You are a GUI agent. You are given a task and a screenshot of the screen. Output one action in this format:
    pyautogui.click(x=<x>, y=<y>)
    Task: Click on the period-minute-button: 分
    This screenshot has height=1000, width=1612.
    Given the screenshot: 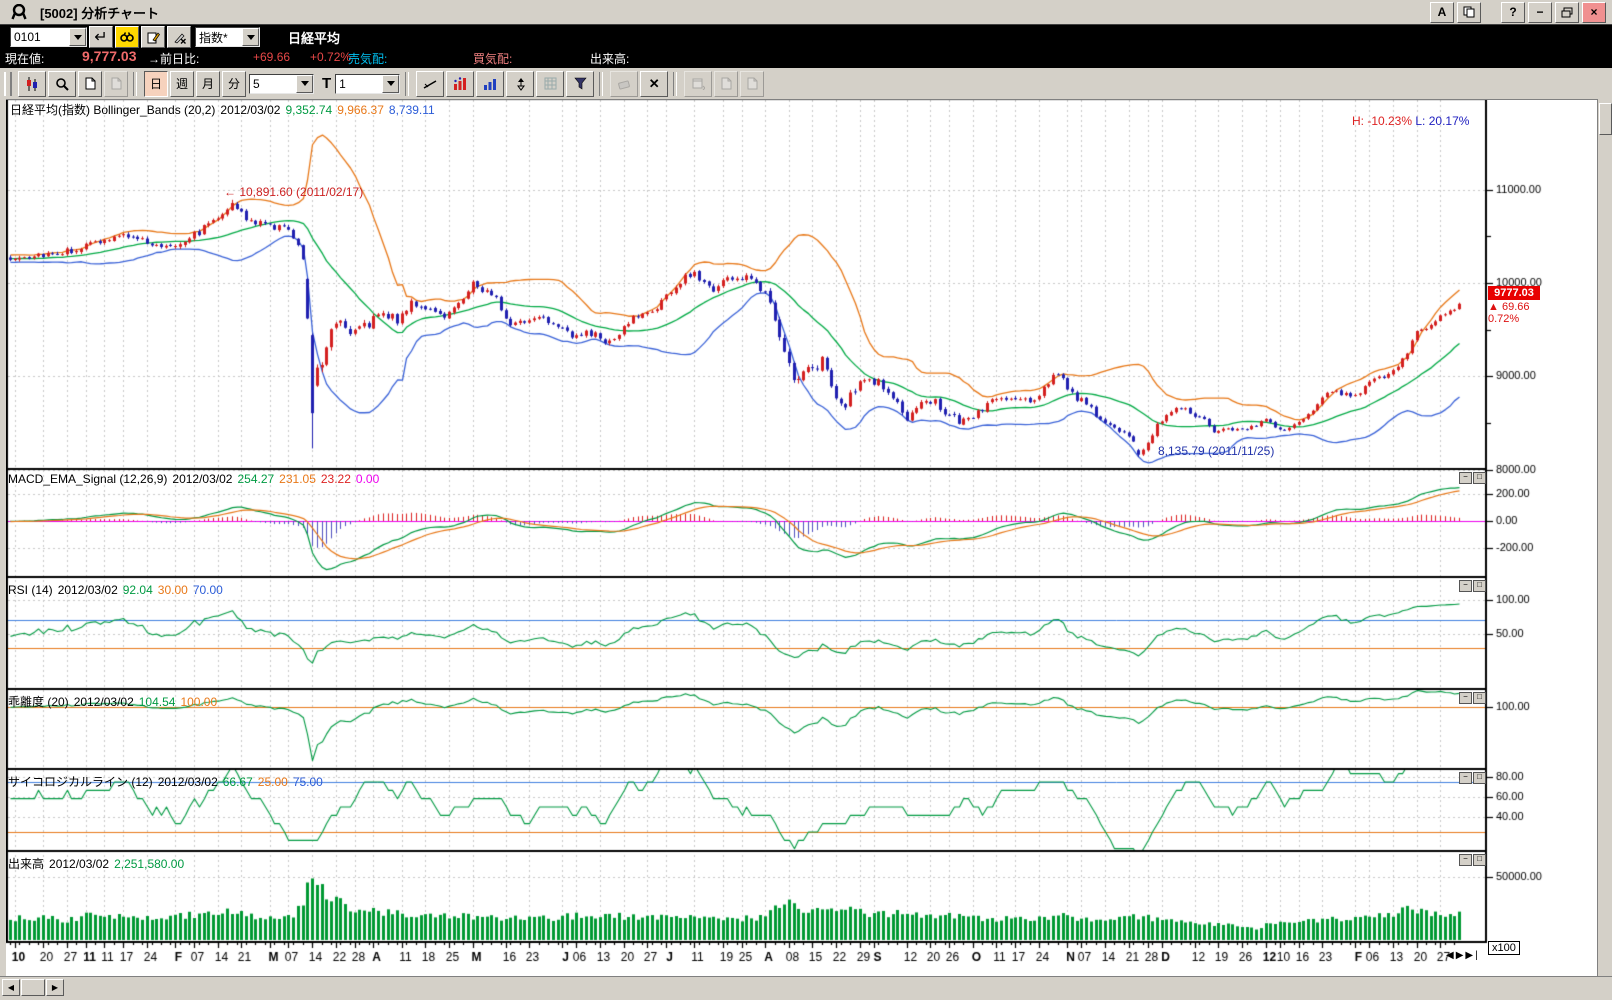 What is the action you would take?
    pyautogui.click(x=234, y=83)
    